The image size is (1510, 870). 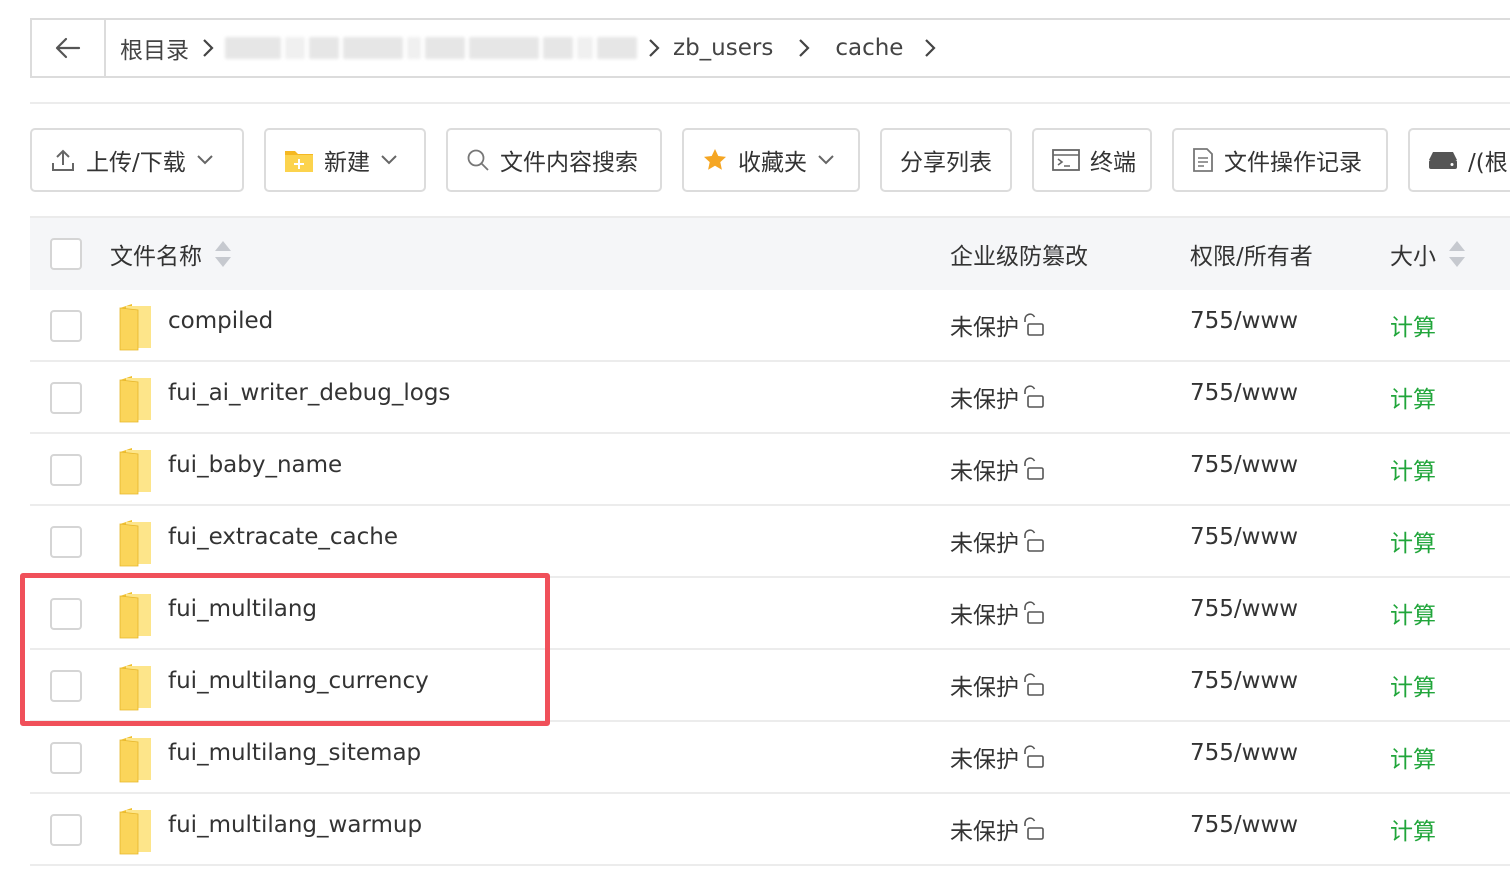 I want to click on document-icon, so click(x=1203, y=160).